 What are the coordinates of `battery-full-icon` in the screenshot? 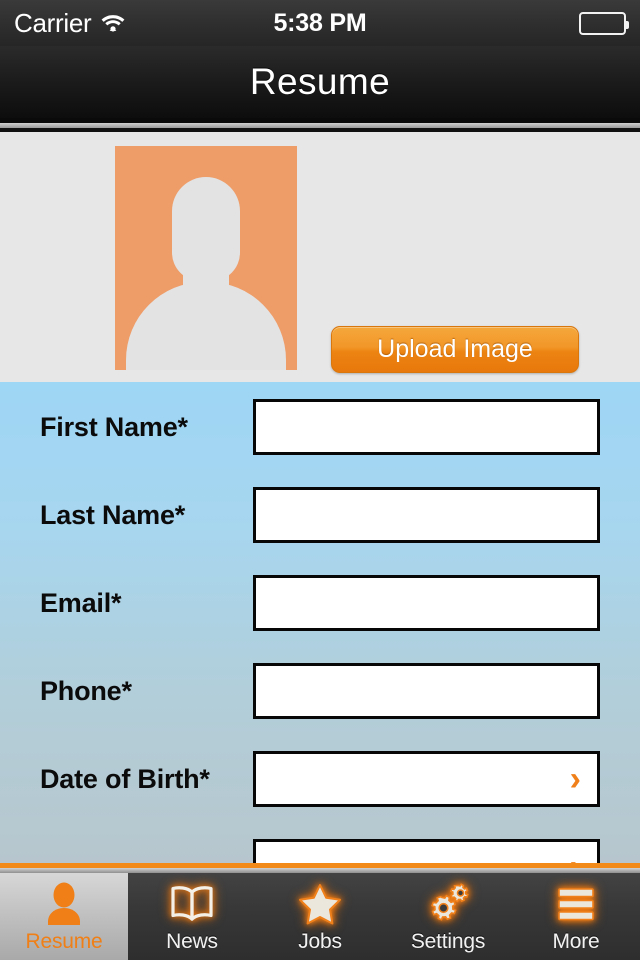 It's located at (604, 23).